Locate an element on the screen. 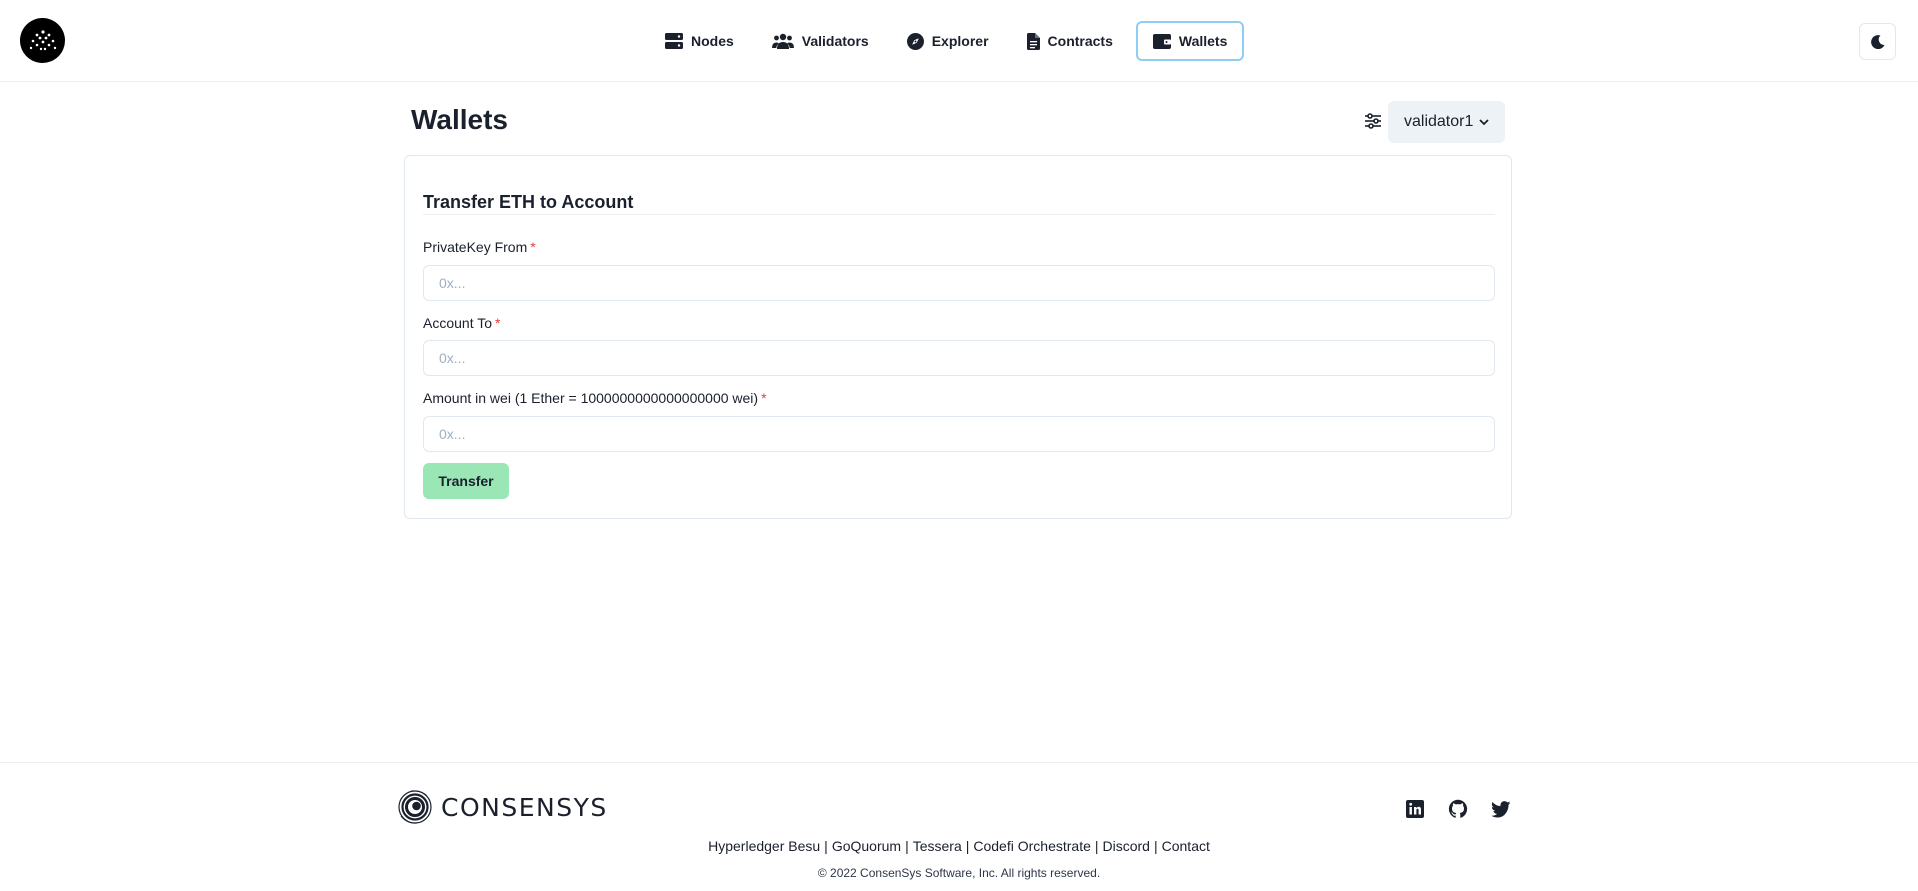 This screenshot has height=891, width=1918. github-icon is located at coordinates (1458, 809).